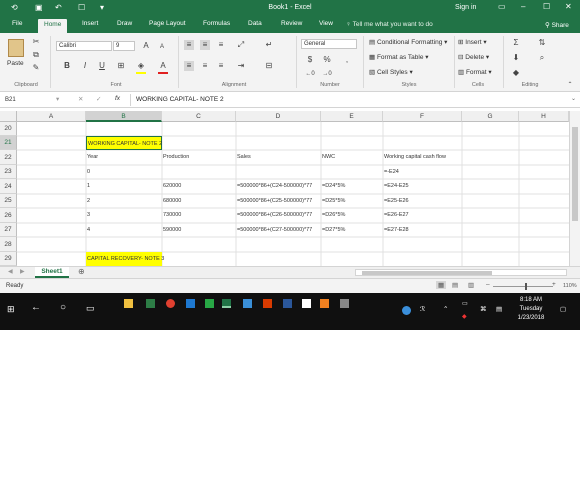 The width and height of the screenshot is (580, 495). I want to click on currency-icon: $, so click(310, 60).